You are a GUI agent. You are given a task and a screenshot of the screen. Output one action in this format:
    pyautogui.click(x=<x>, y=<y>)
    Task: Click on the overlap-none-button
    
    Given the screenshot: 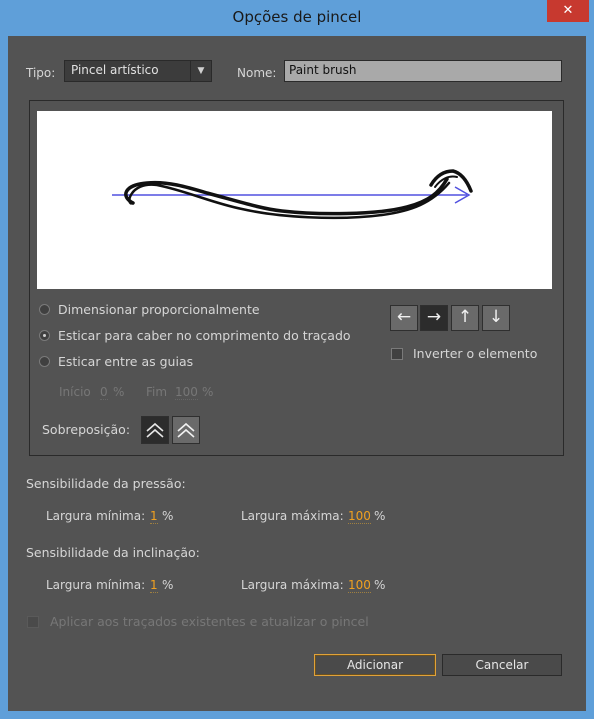 What is the action you would take?
    pyautogui.click(x=186, y=430)
    